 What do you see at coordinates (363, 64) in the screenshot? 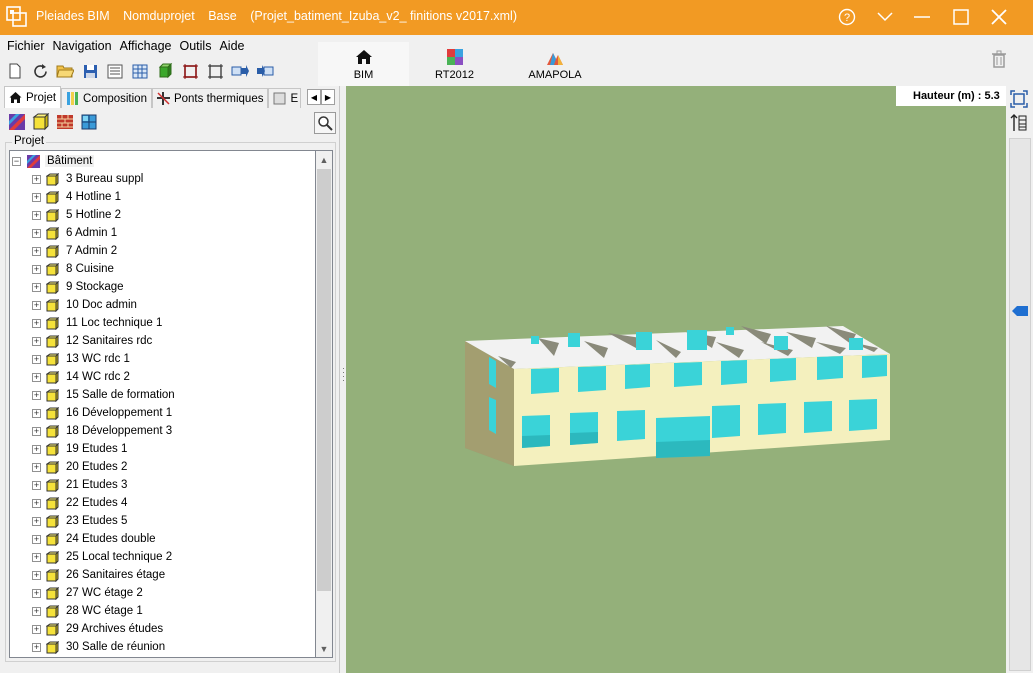
I see `tab-bim: BIM` at bounding box center [363, 64].